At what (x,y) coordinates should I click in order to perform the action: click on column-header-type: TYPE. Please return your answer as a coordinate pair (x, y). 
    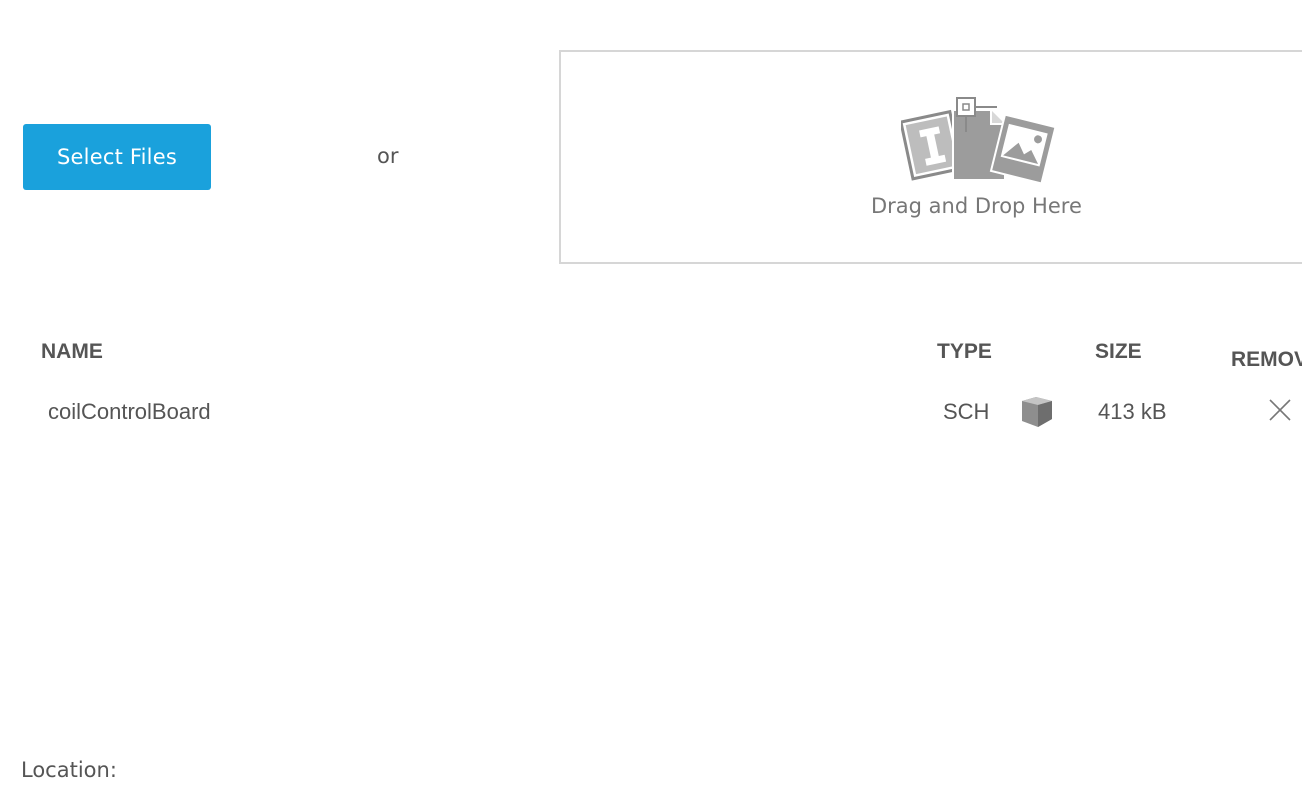
    Looking at the image, I should click on (964, 351).